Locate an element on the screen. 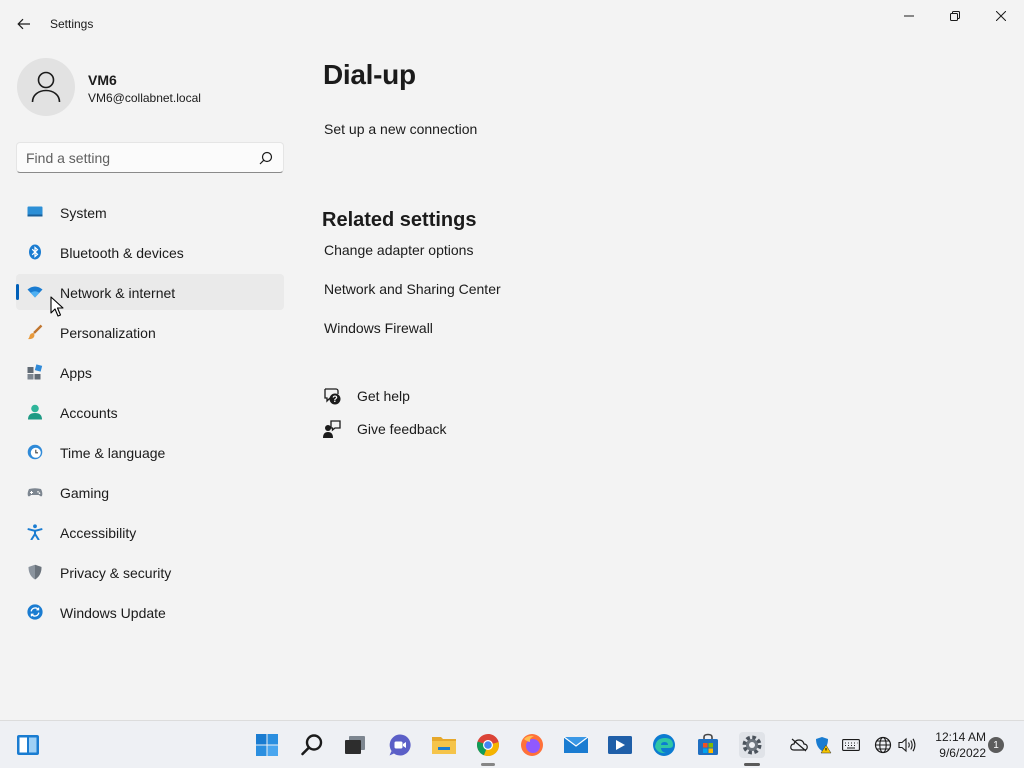 The height and width of the screenshot is (768, 1024). store-button is located at coordinates (708, 745).